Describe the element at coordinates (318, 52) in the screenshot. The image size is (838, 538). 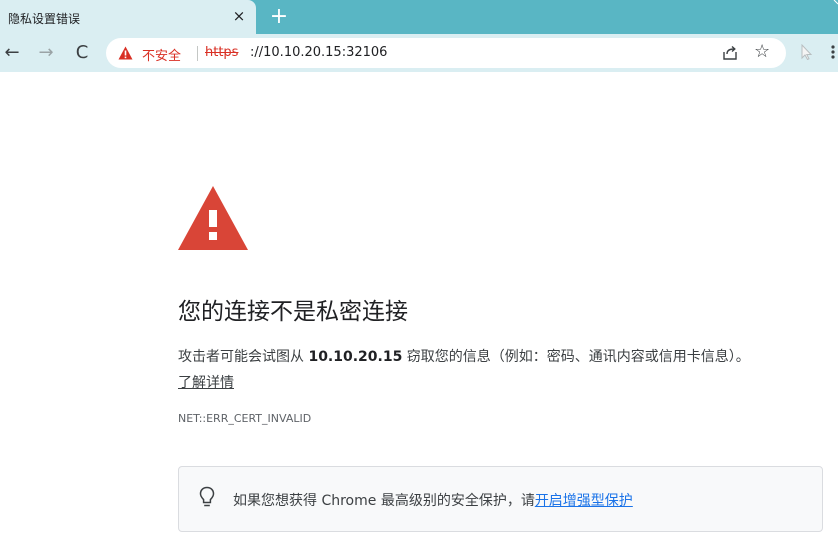
I see `url-host: ://10.10.20.15:32106` at that location.